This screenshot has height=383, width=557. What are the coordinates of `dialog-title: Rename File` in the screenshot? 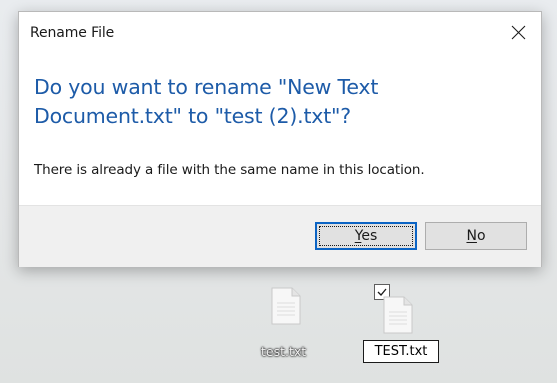 It's located at (72, 33).